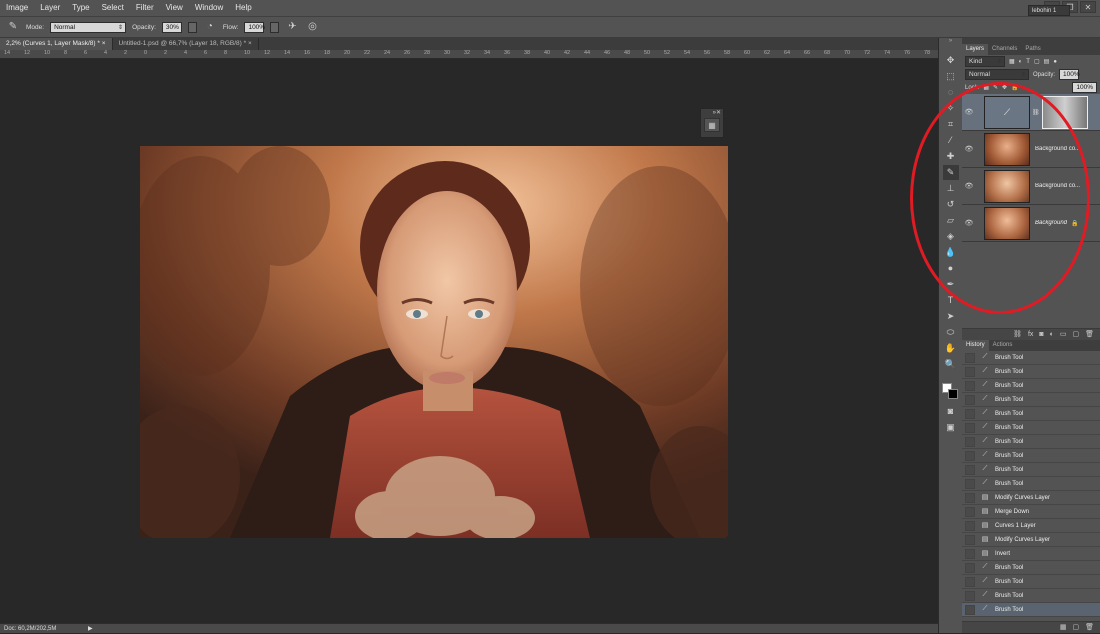 The height and width of the screenshot is (634, 1100). What do you see at coordinates (1089, 627) in the screenshot?
I see `delete-state-icon: 🗑` at bounding box center [1089, 627].